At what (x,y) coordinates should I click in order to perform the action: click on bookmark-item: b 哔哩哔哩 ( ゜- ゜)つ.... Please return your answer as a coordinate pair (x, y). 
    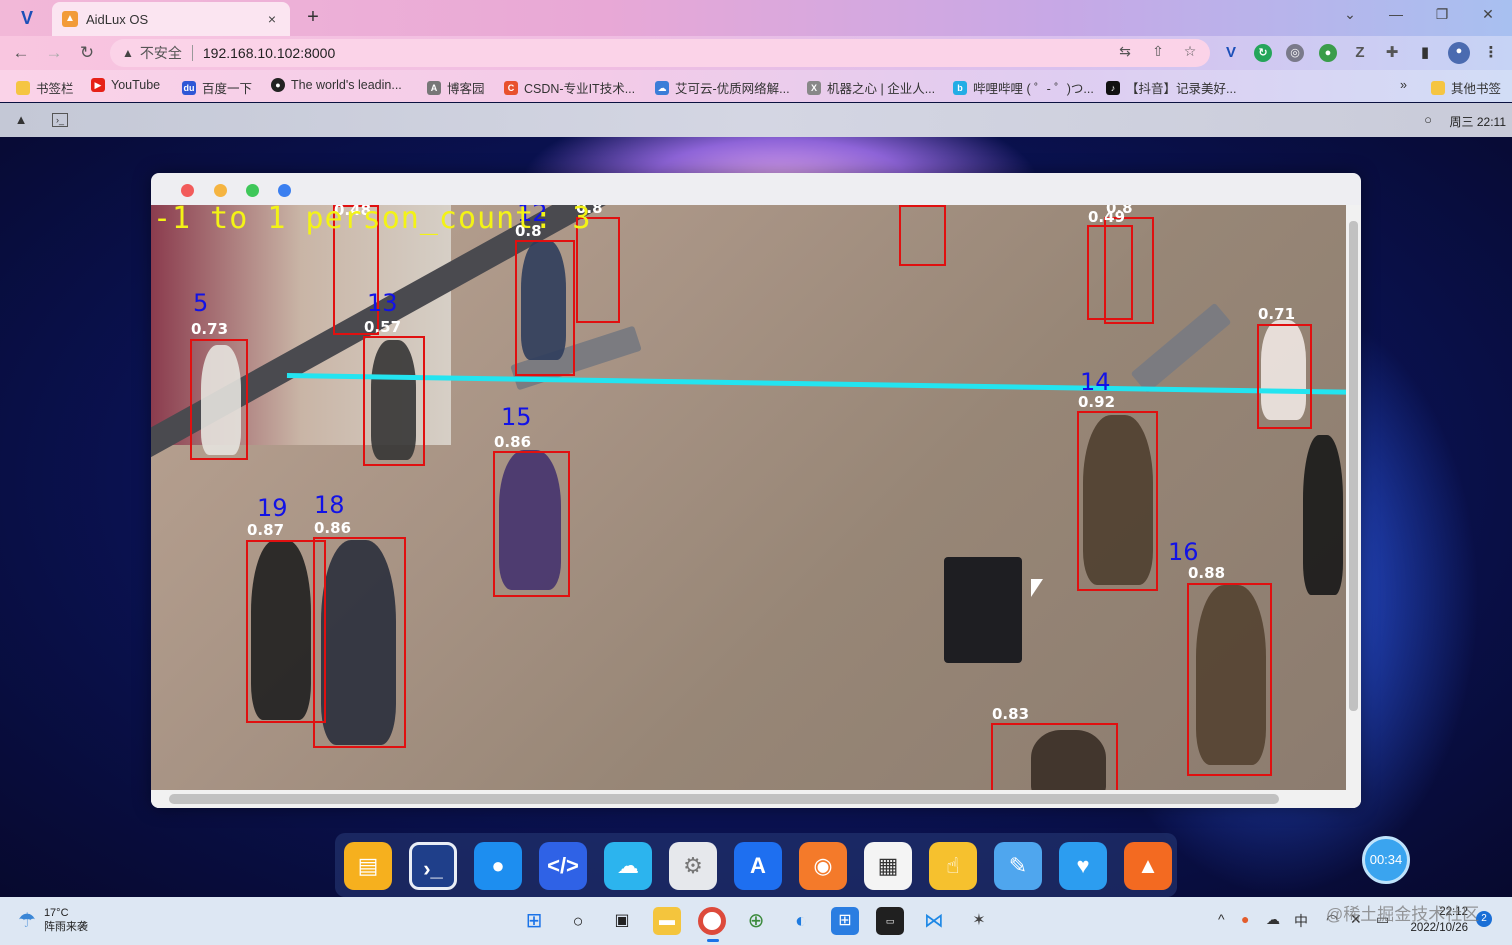
    Looking at the image, I should click on (1023, 87).